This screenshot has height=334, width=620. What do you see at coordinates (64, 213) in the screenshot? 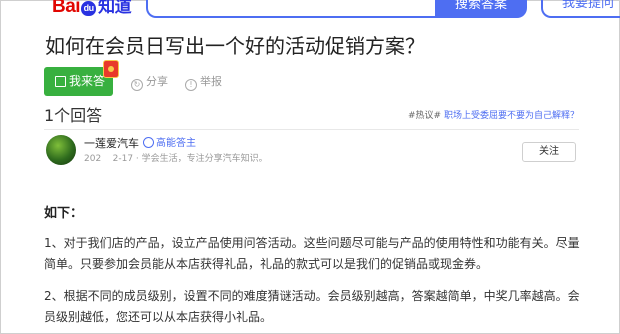
I see `answer-heading: 如下：` at bounding box center [64, 213].